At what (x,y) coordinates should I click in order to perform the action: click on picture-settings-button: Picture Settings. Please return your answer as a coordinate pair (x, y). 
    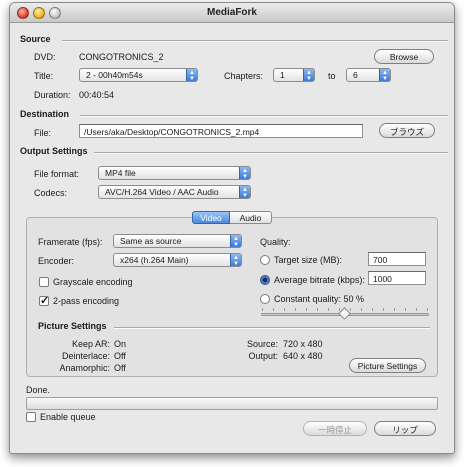
    Looking at the image, I should click on (387, 365).